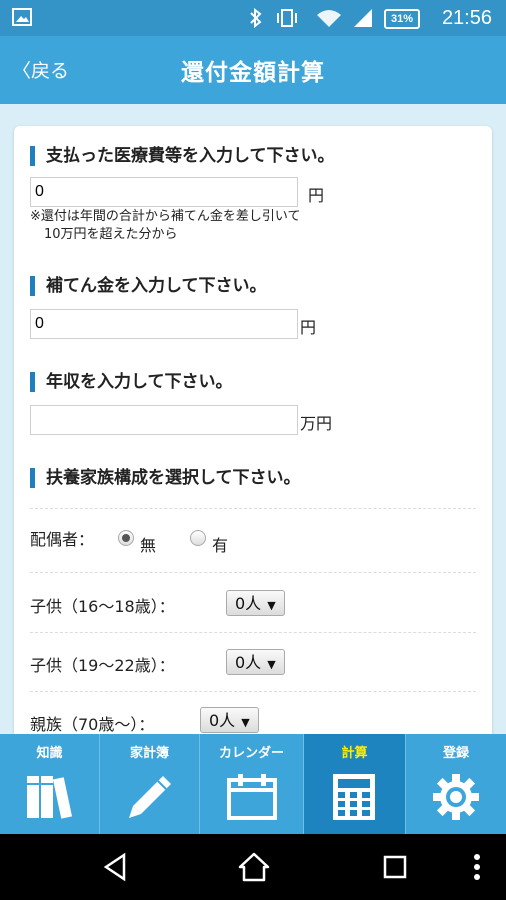 This screenshot has height=900, width=506. I want to click on system-nav-bar, so click(253, 867).